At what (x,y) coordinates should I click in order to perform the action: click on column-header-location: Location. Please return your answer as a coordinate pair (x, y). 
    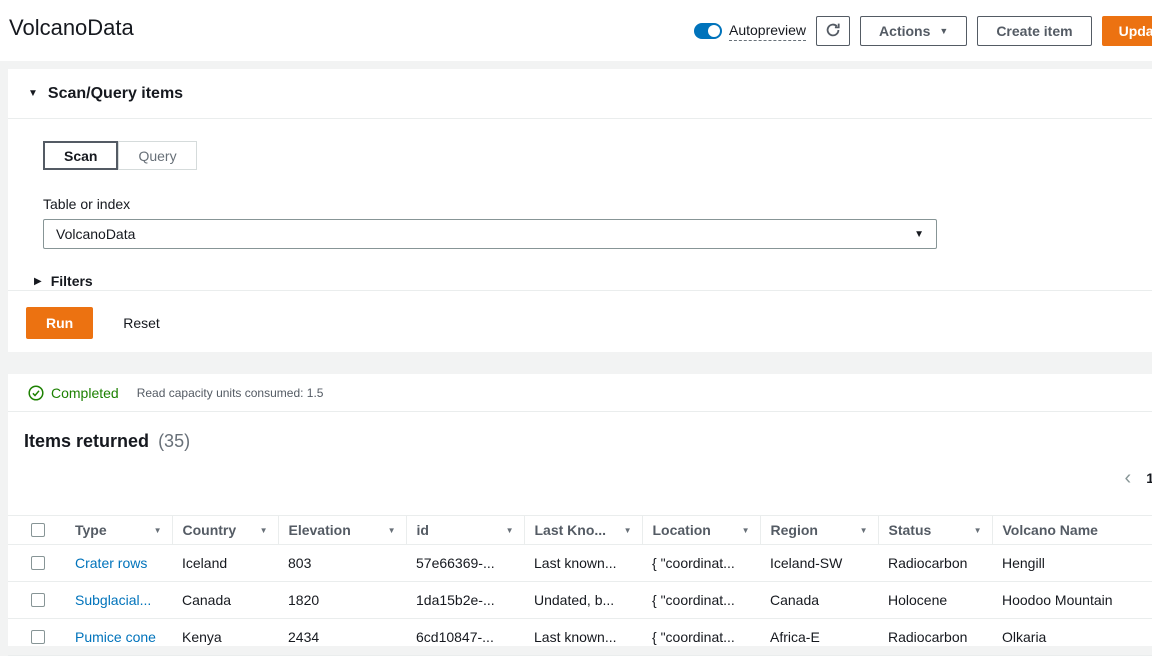
    Looking at the image, I should click on (682, 530).